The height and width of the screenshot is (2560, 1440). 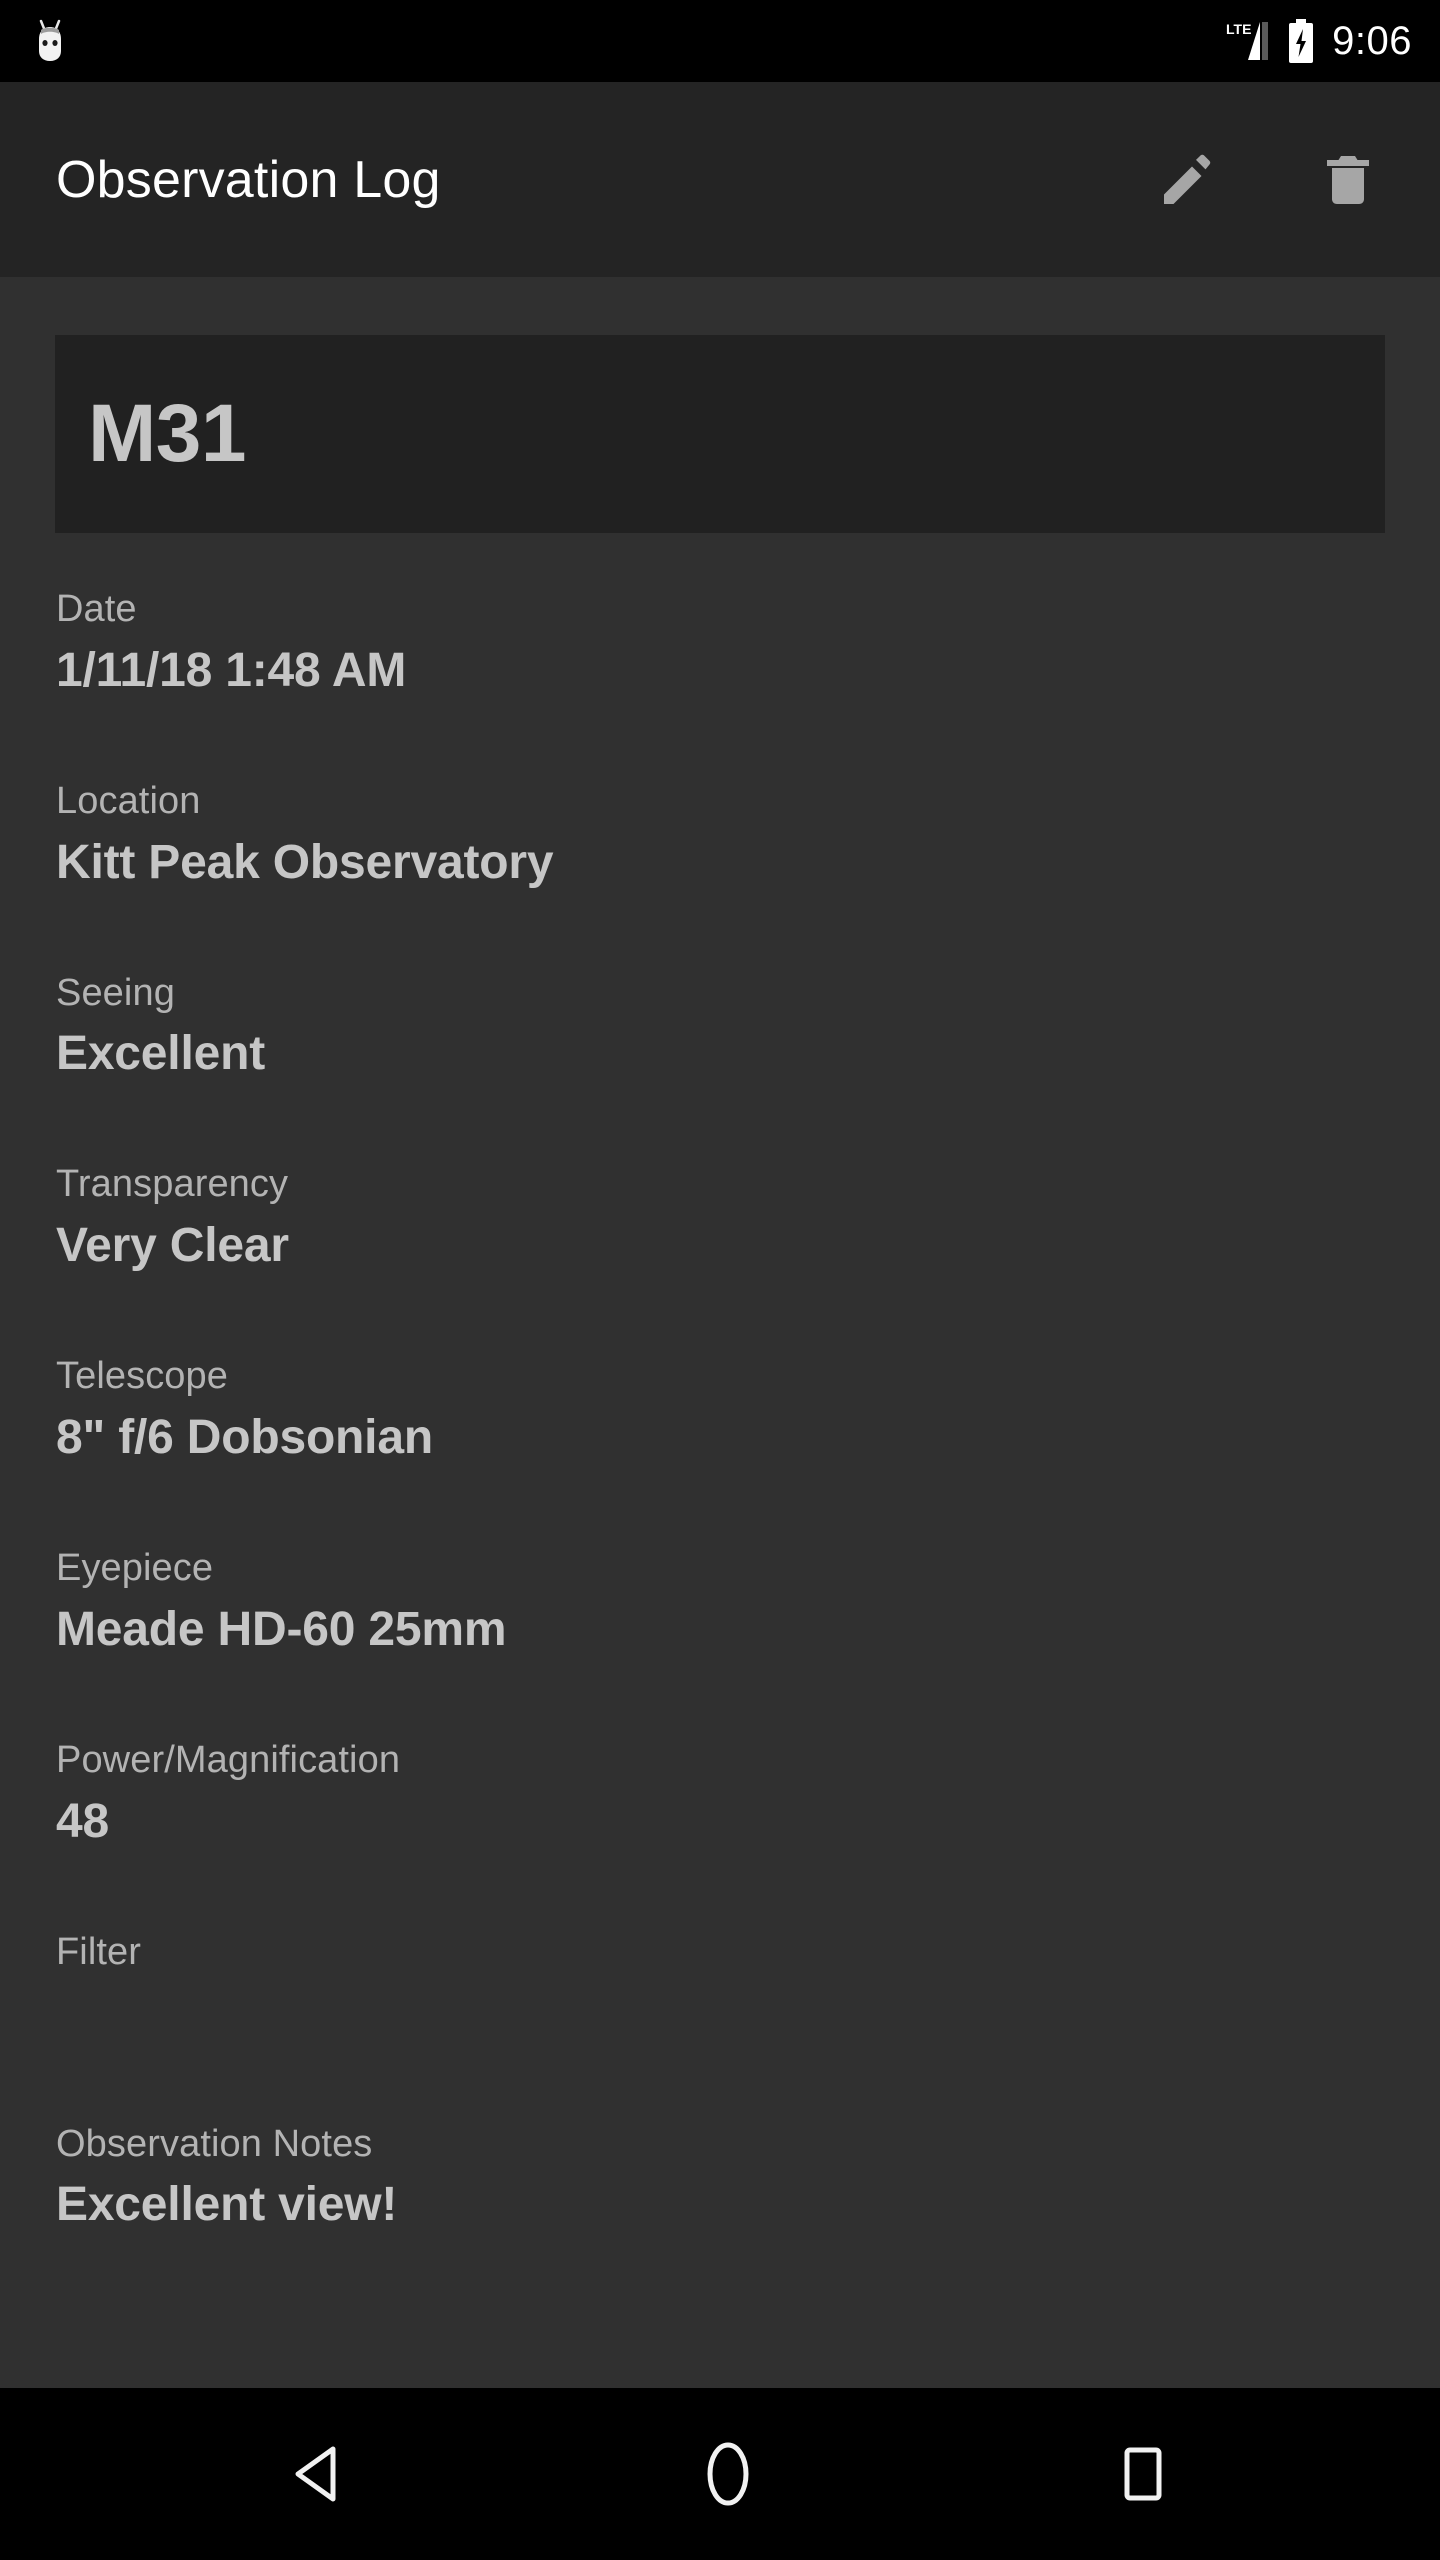 I want to click on field-label: Date, so click(x=96, y=609).